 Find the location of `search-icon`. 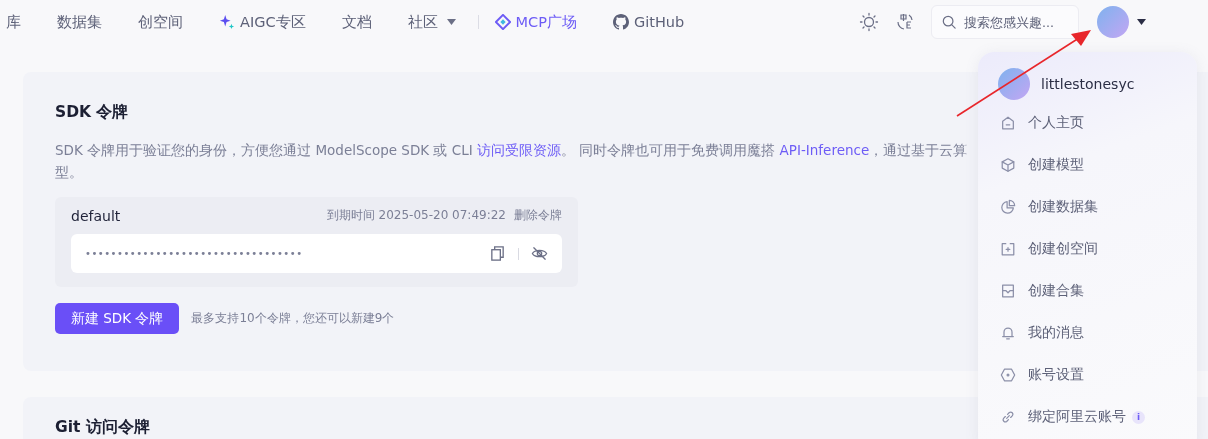

search-icon is located at coordinates (949, 22).